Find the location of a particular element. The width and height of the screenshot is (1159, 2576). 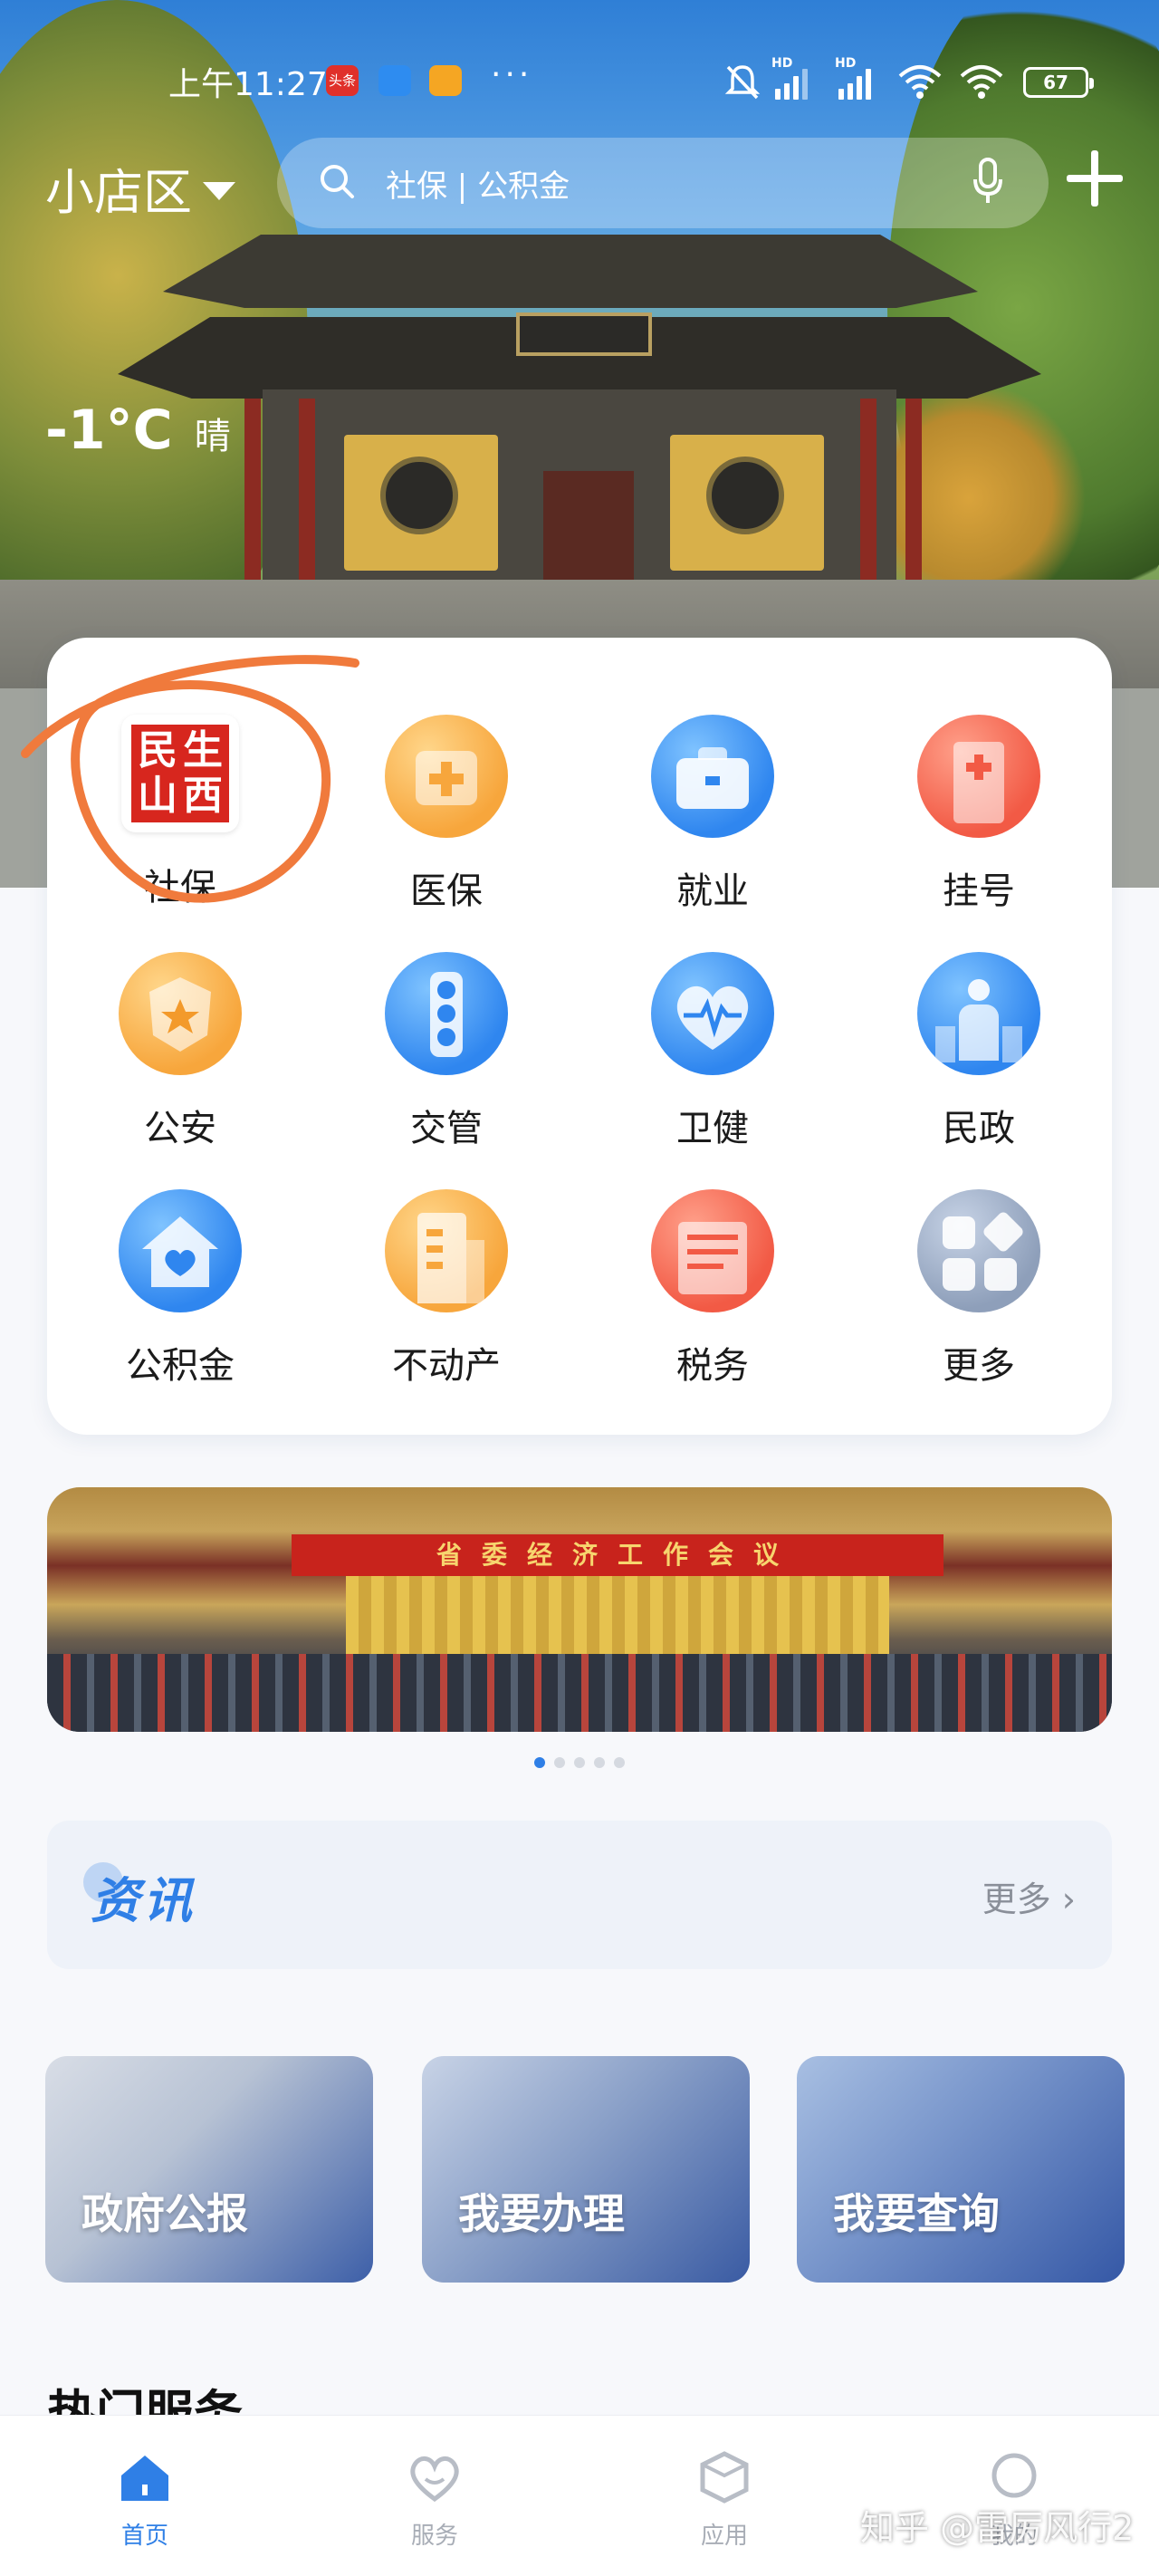

medical-kit-icon is located at coordinates (447, 776).